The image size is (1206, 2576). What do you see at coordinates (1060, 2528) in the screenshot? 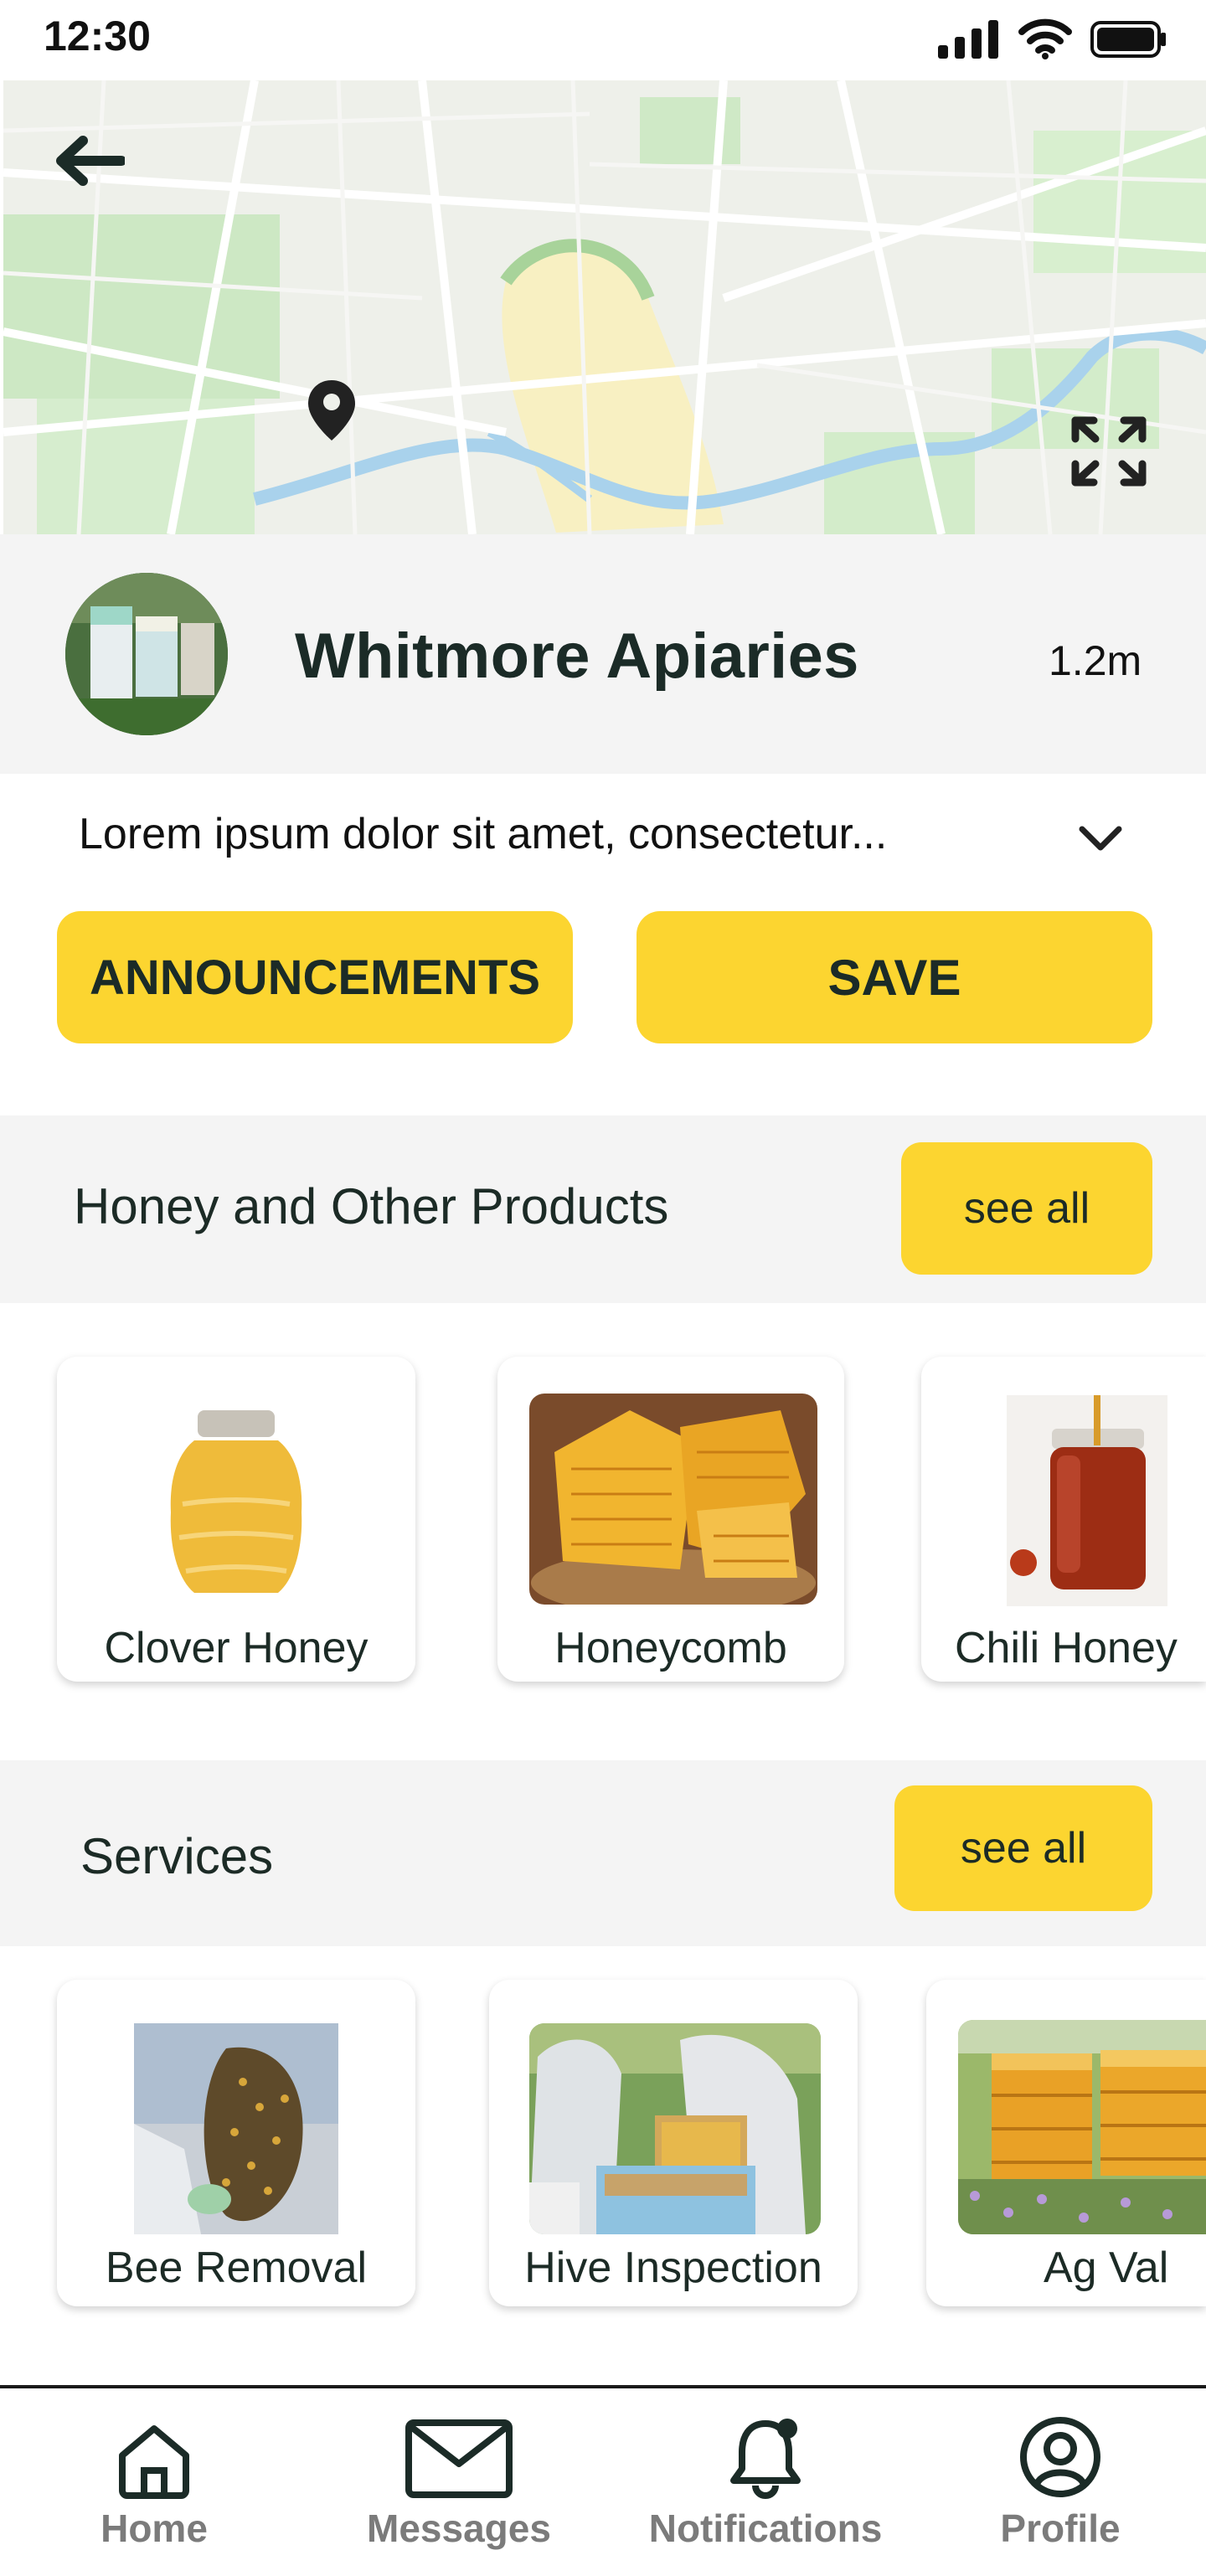
I see `nav-profile-label: Profile` at bounding box center [1060, 2528].